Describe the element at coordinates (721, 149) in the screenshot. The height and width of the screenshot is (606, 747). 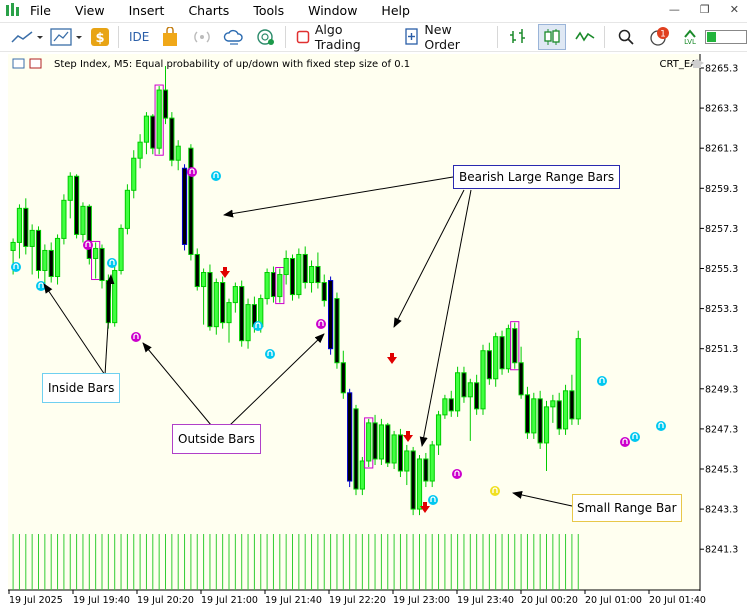
I see `price-tick-label: 8261.3` at that location.